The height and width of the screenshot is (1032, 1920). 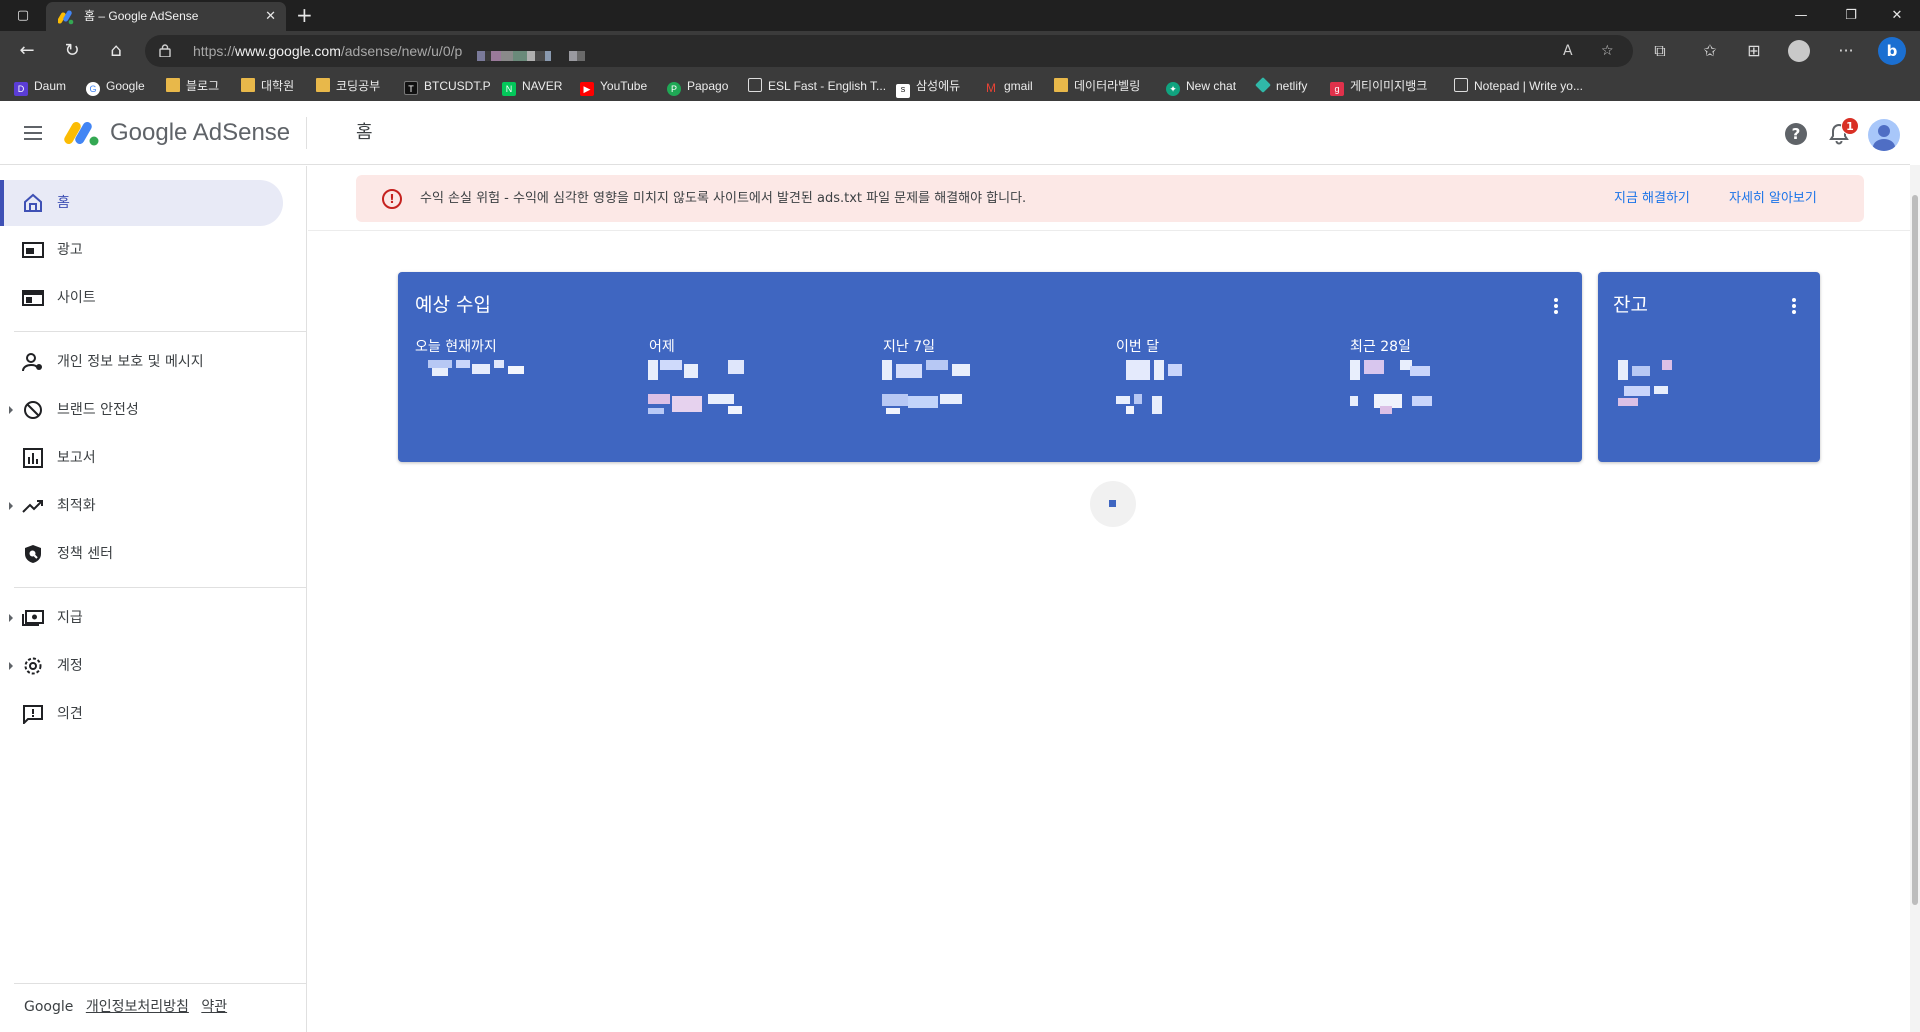 I want to click on papago-icon: P, so click(x=674, y=89).